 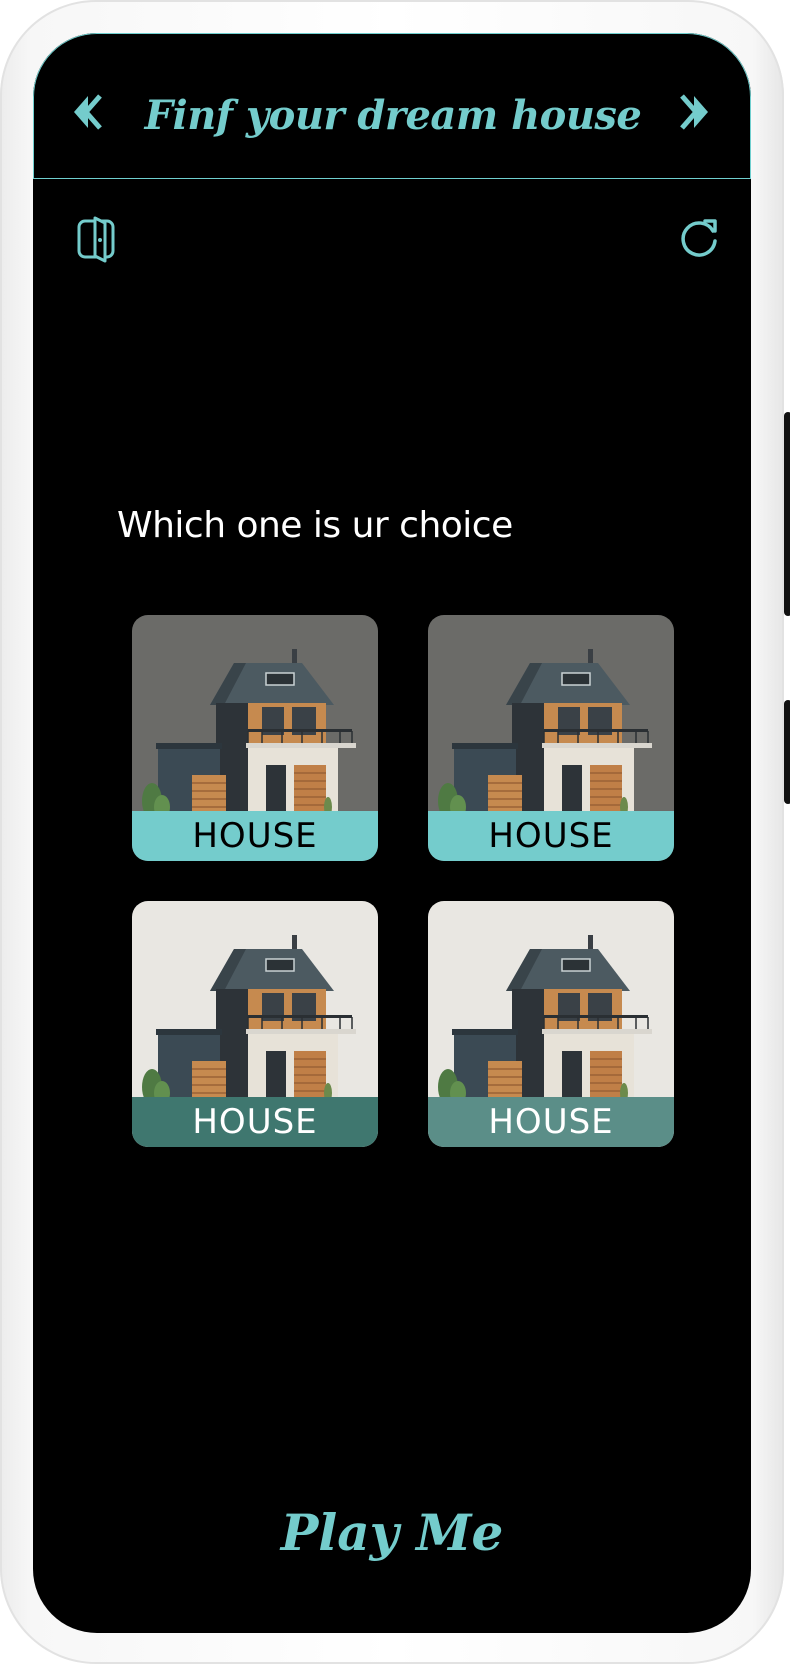 I want to click on power-button, so click(x=787, y=752).